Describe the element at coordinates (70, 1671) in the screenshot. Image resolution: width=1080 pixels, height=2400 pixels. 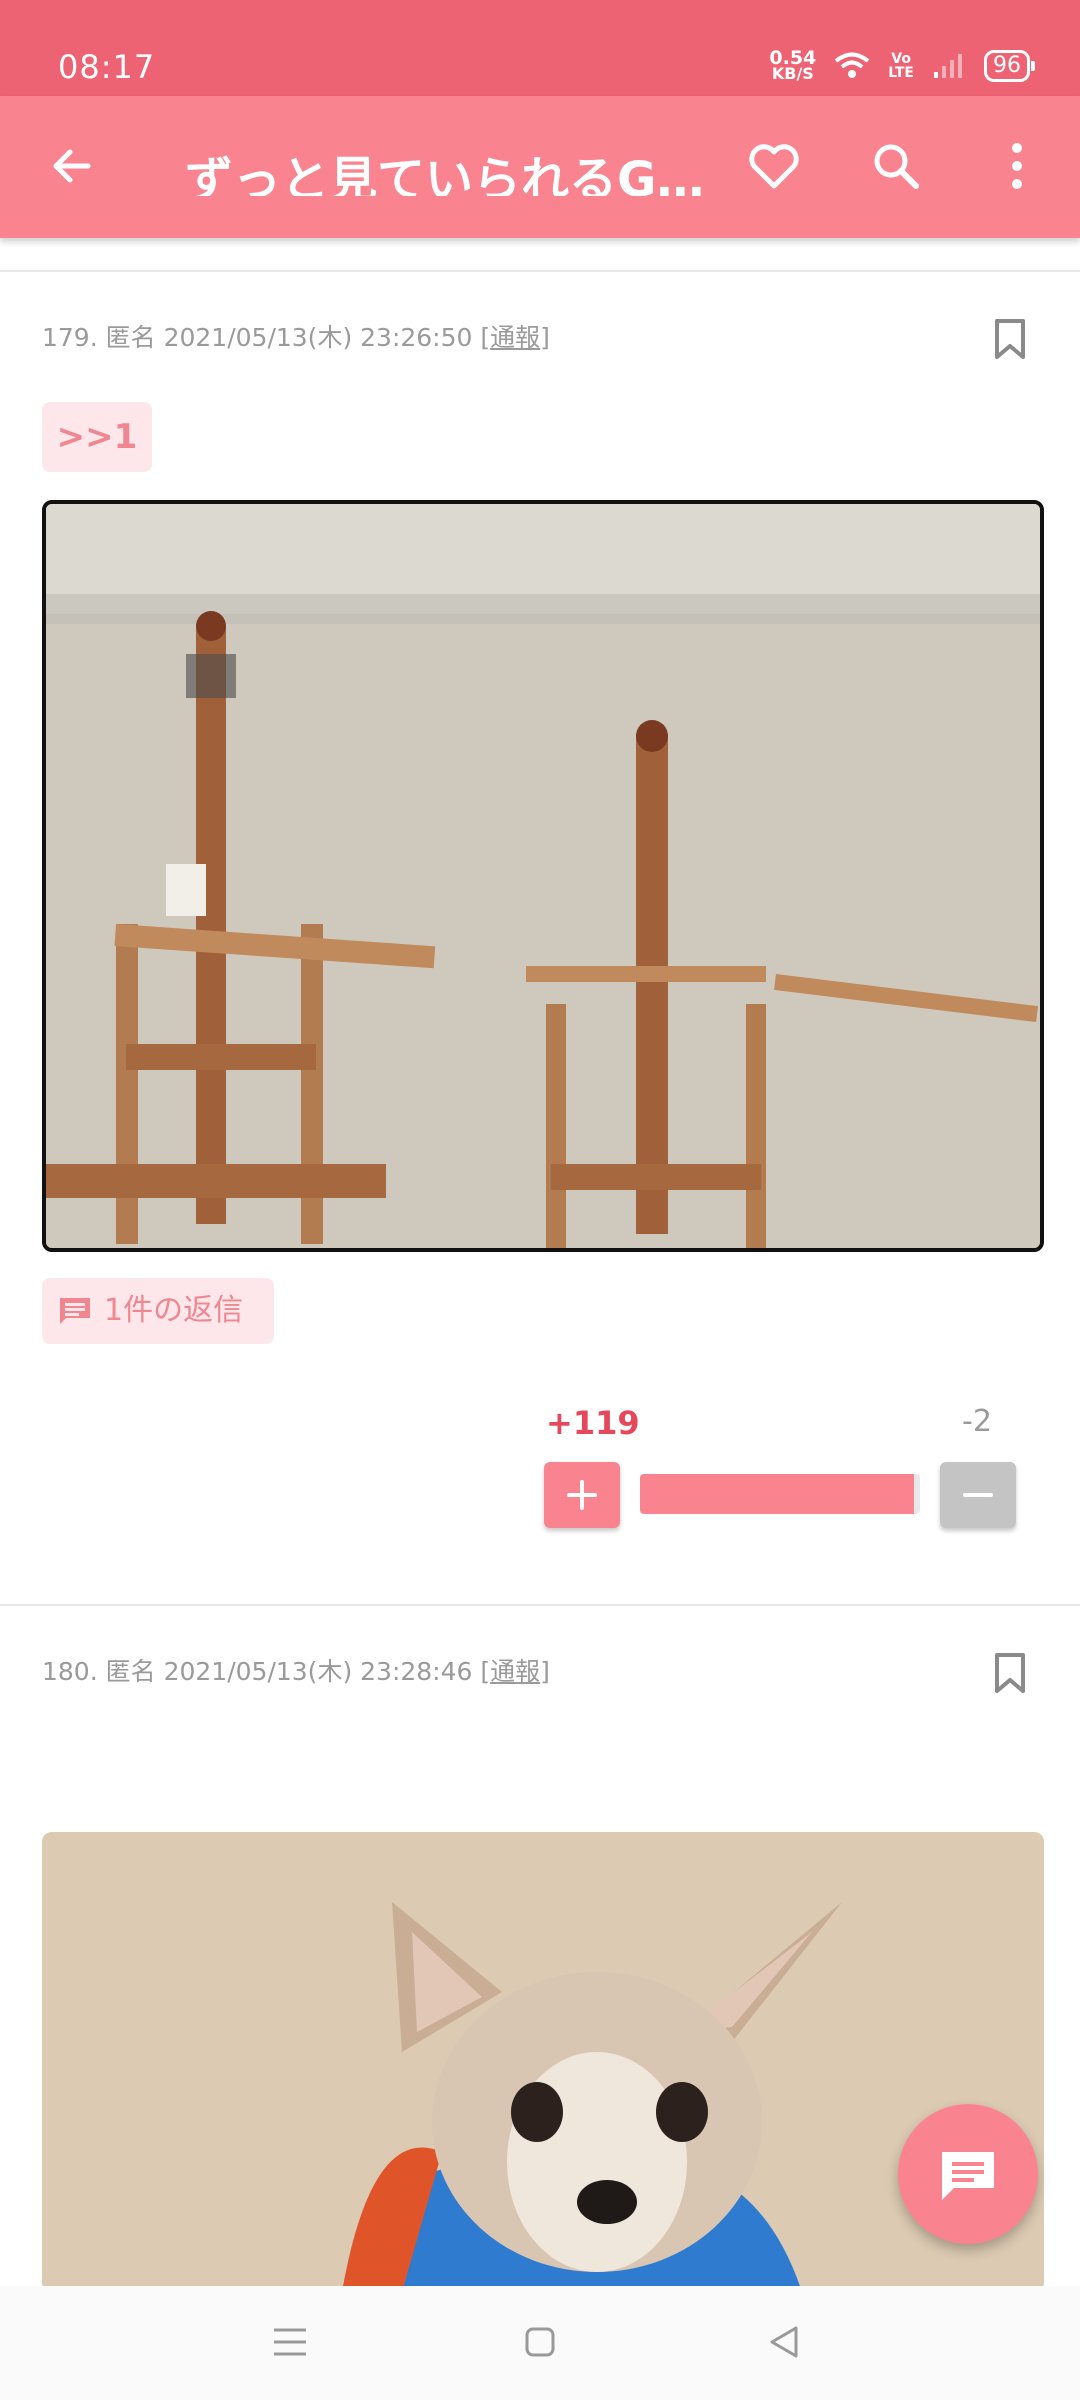
I see `post-number: 180.` at that location.